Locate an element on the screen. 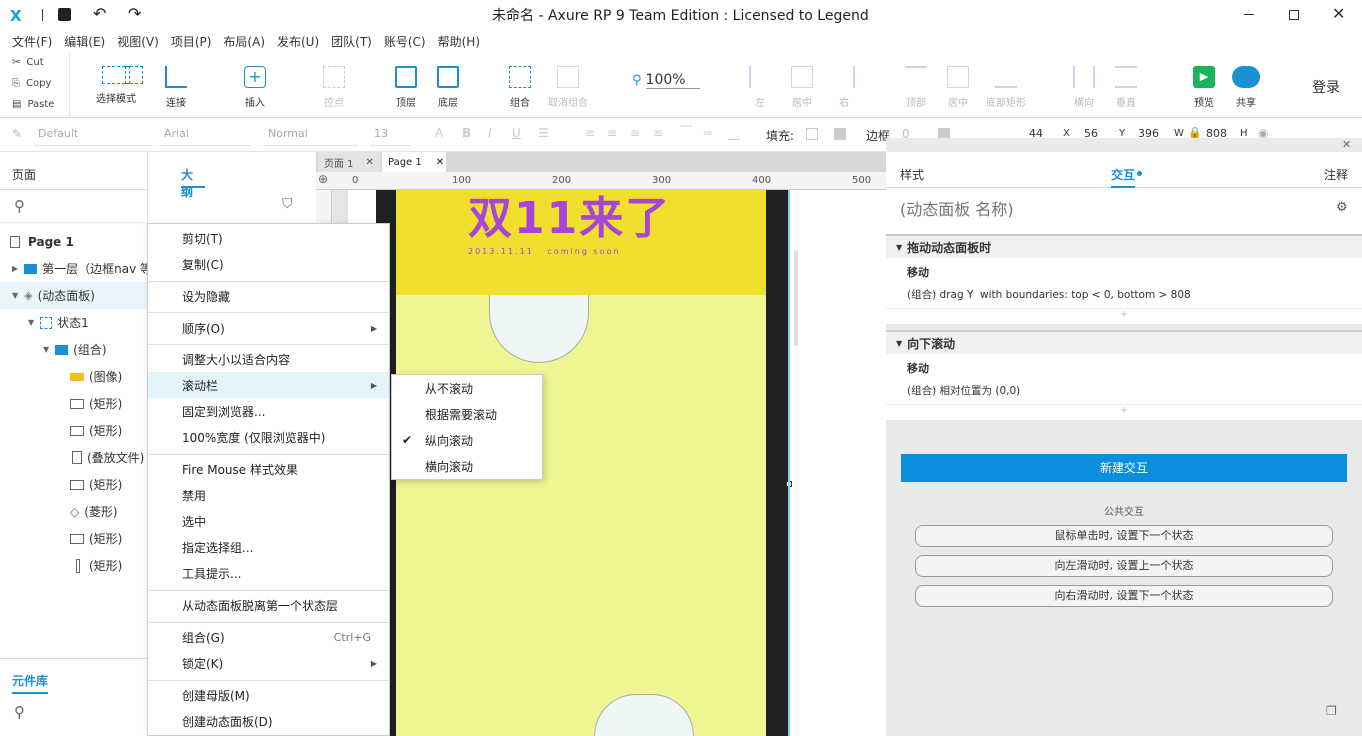 Image resolution: width=1362 pixels, height=736 pixels. align-text-right-icon: ≡ is located at coordinates (635, 133).